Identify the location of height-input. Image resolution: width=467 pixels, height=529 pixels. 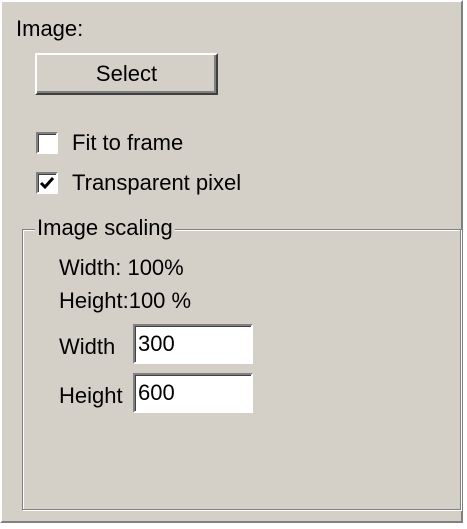
(193, 393).